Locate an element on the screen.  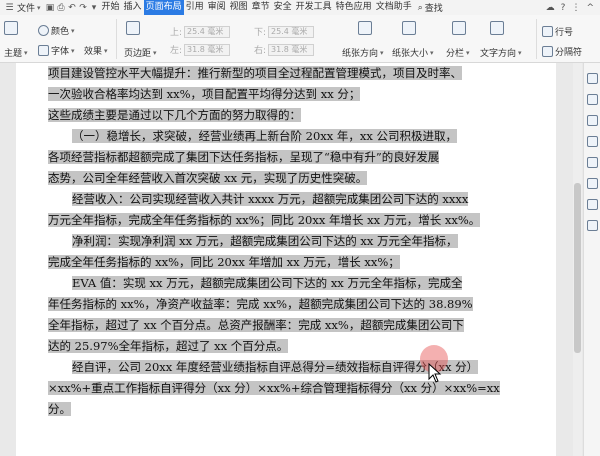
tab-6: 章节 is located at coordinates (261, 7).